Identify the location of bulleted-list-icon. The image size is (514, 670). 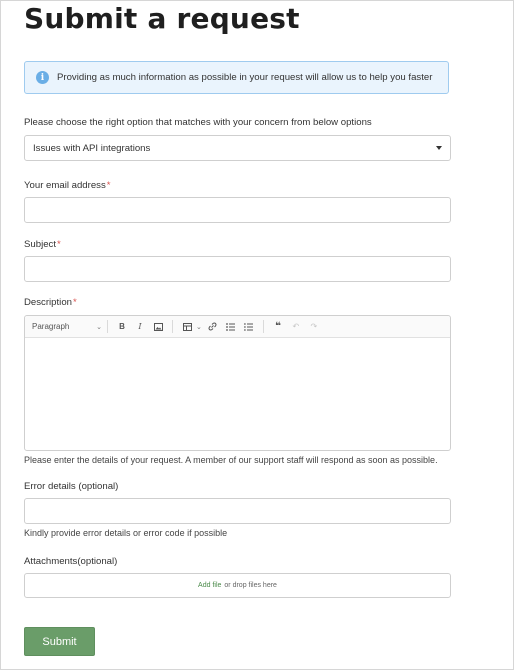
(231, 327).